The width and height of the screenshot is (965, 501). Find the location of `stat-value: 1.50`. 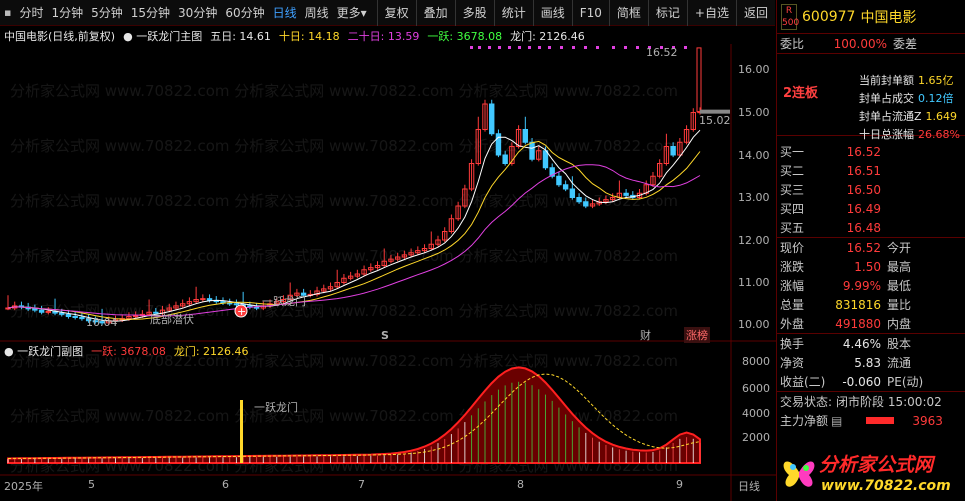

stat-value: 1.50 is located at coordinates (867, 266).